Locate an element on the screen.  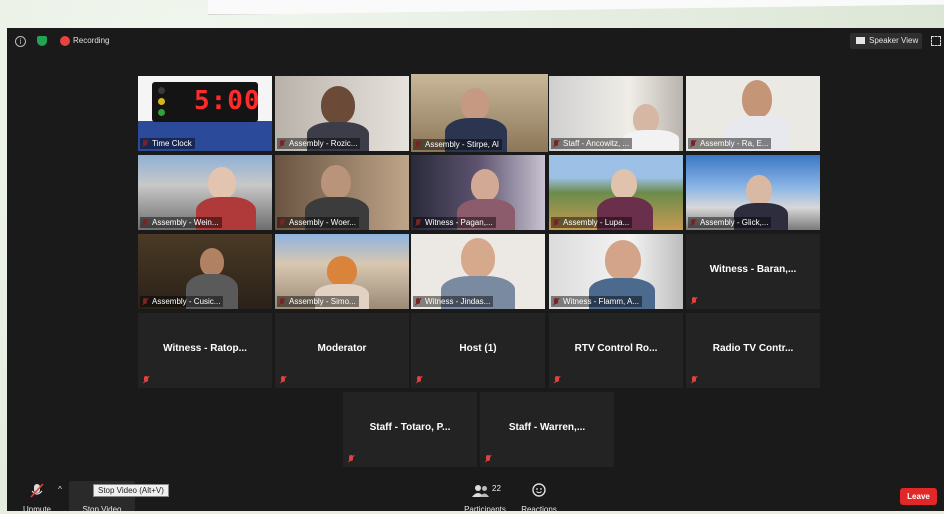
stop-video-tooltip: Stop Video (Alt+V) is located at coordinates (131, 490).